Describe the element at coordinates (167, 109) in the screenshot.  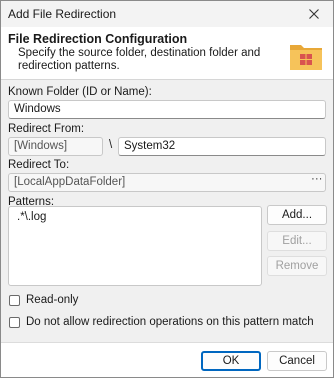
I see `known-folder-input: Windows` at that location.